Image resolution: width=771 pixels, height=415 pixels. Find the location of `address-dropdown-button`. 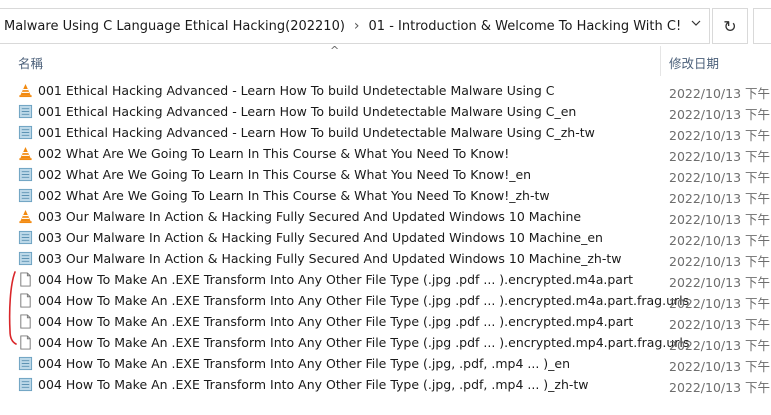

address-dropdown-button is located at coordinates (696, 23).